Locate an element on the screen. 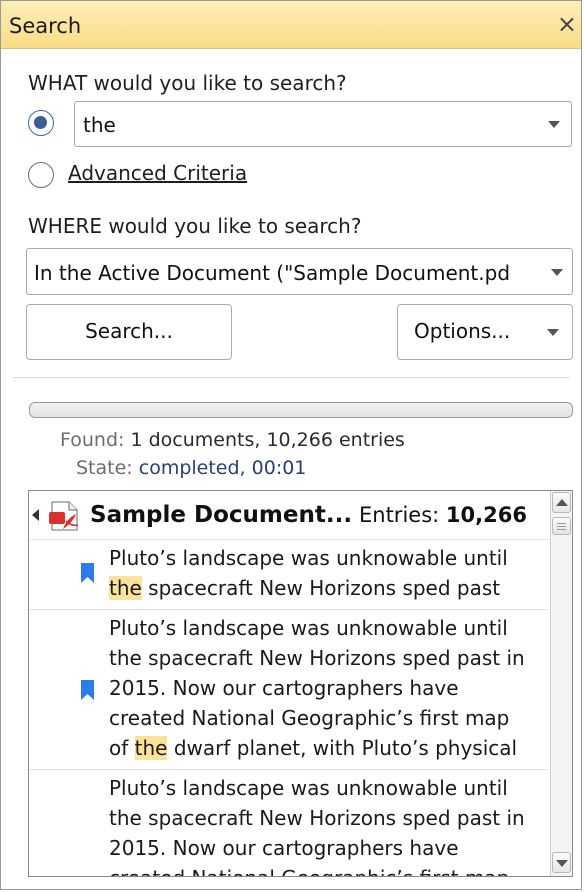  panel-title-bar: Search × is located at coordinates (291, 25).